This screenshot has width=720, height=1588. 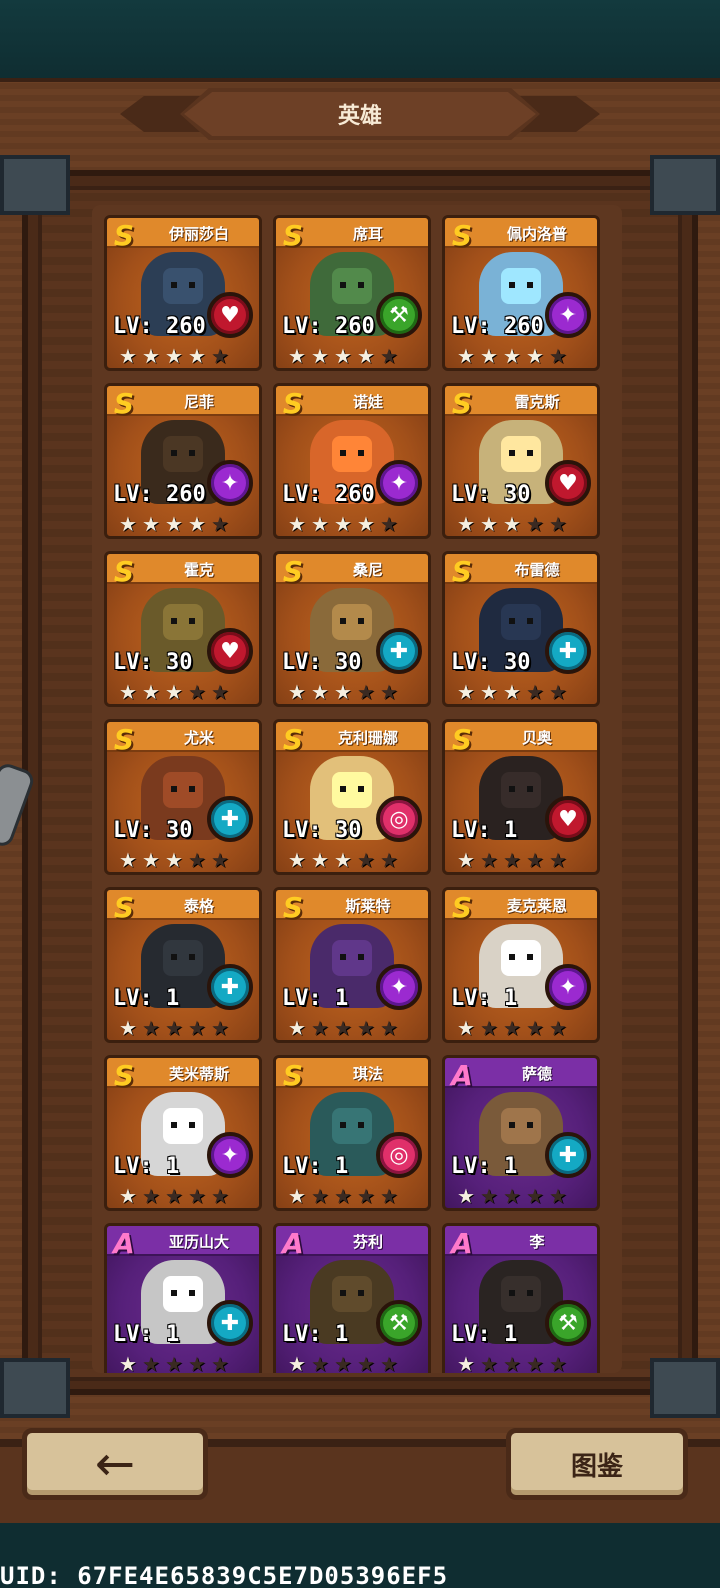 I want to click on hero-card: S 桑尼 LV: 30 ✚ ★ ★ ★ ★ ★, so click(x=352, y=629).